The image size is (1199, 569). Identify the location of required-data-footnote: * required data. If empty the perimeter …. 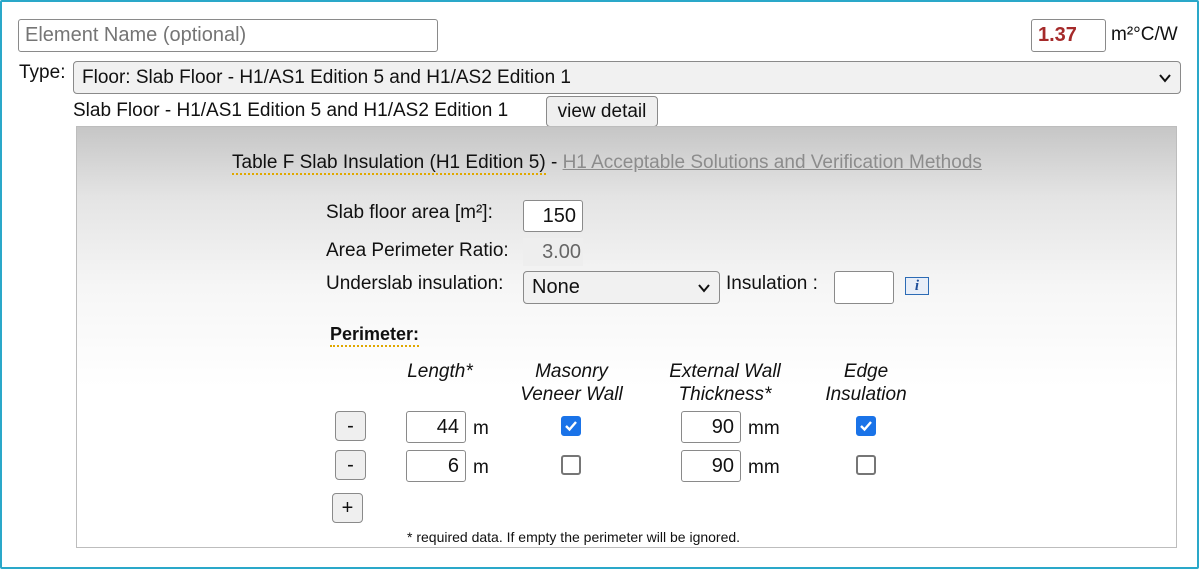
(574, 537).